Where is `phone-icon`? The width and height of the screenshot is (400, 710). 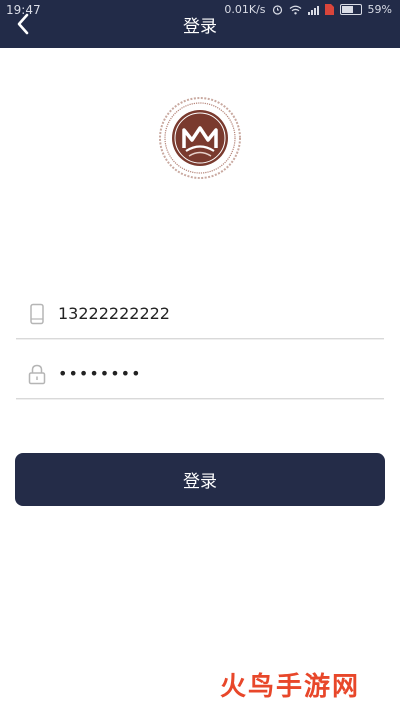
phone-icon is located at coordinates (37, 314).